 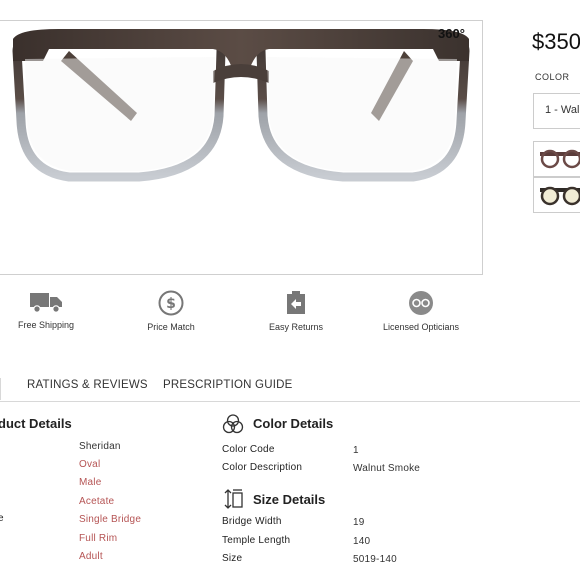 I want to click on color-select: 1 - Walnut Smoke, so click(x=556, y=111).